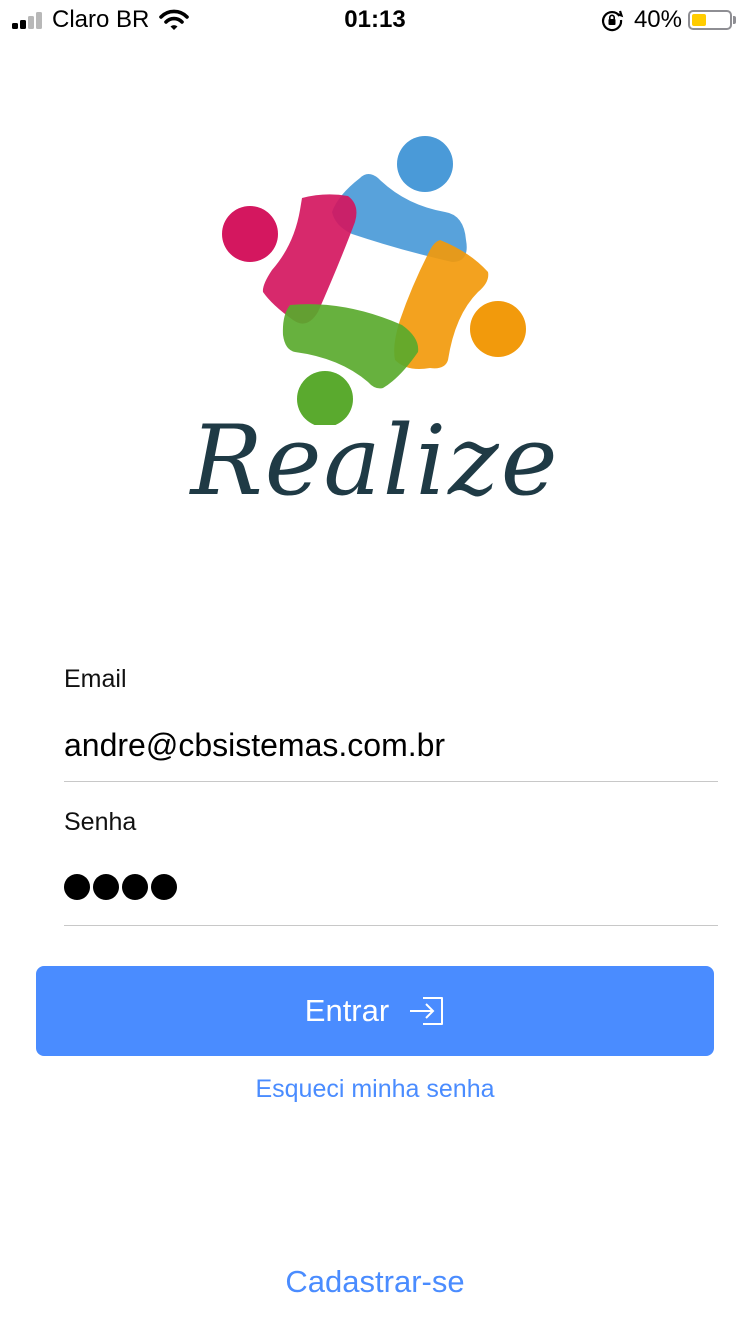 This screenshot has width=750, height=1334. What do you see at coordinates (612, 21) in the screenshot?
I see `orientation-lock-icon` at bounding box center [612, 21].